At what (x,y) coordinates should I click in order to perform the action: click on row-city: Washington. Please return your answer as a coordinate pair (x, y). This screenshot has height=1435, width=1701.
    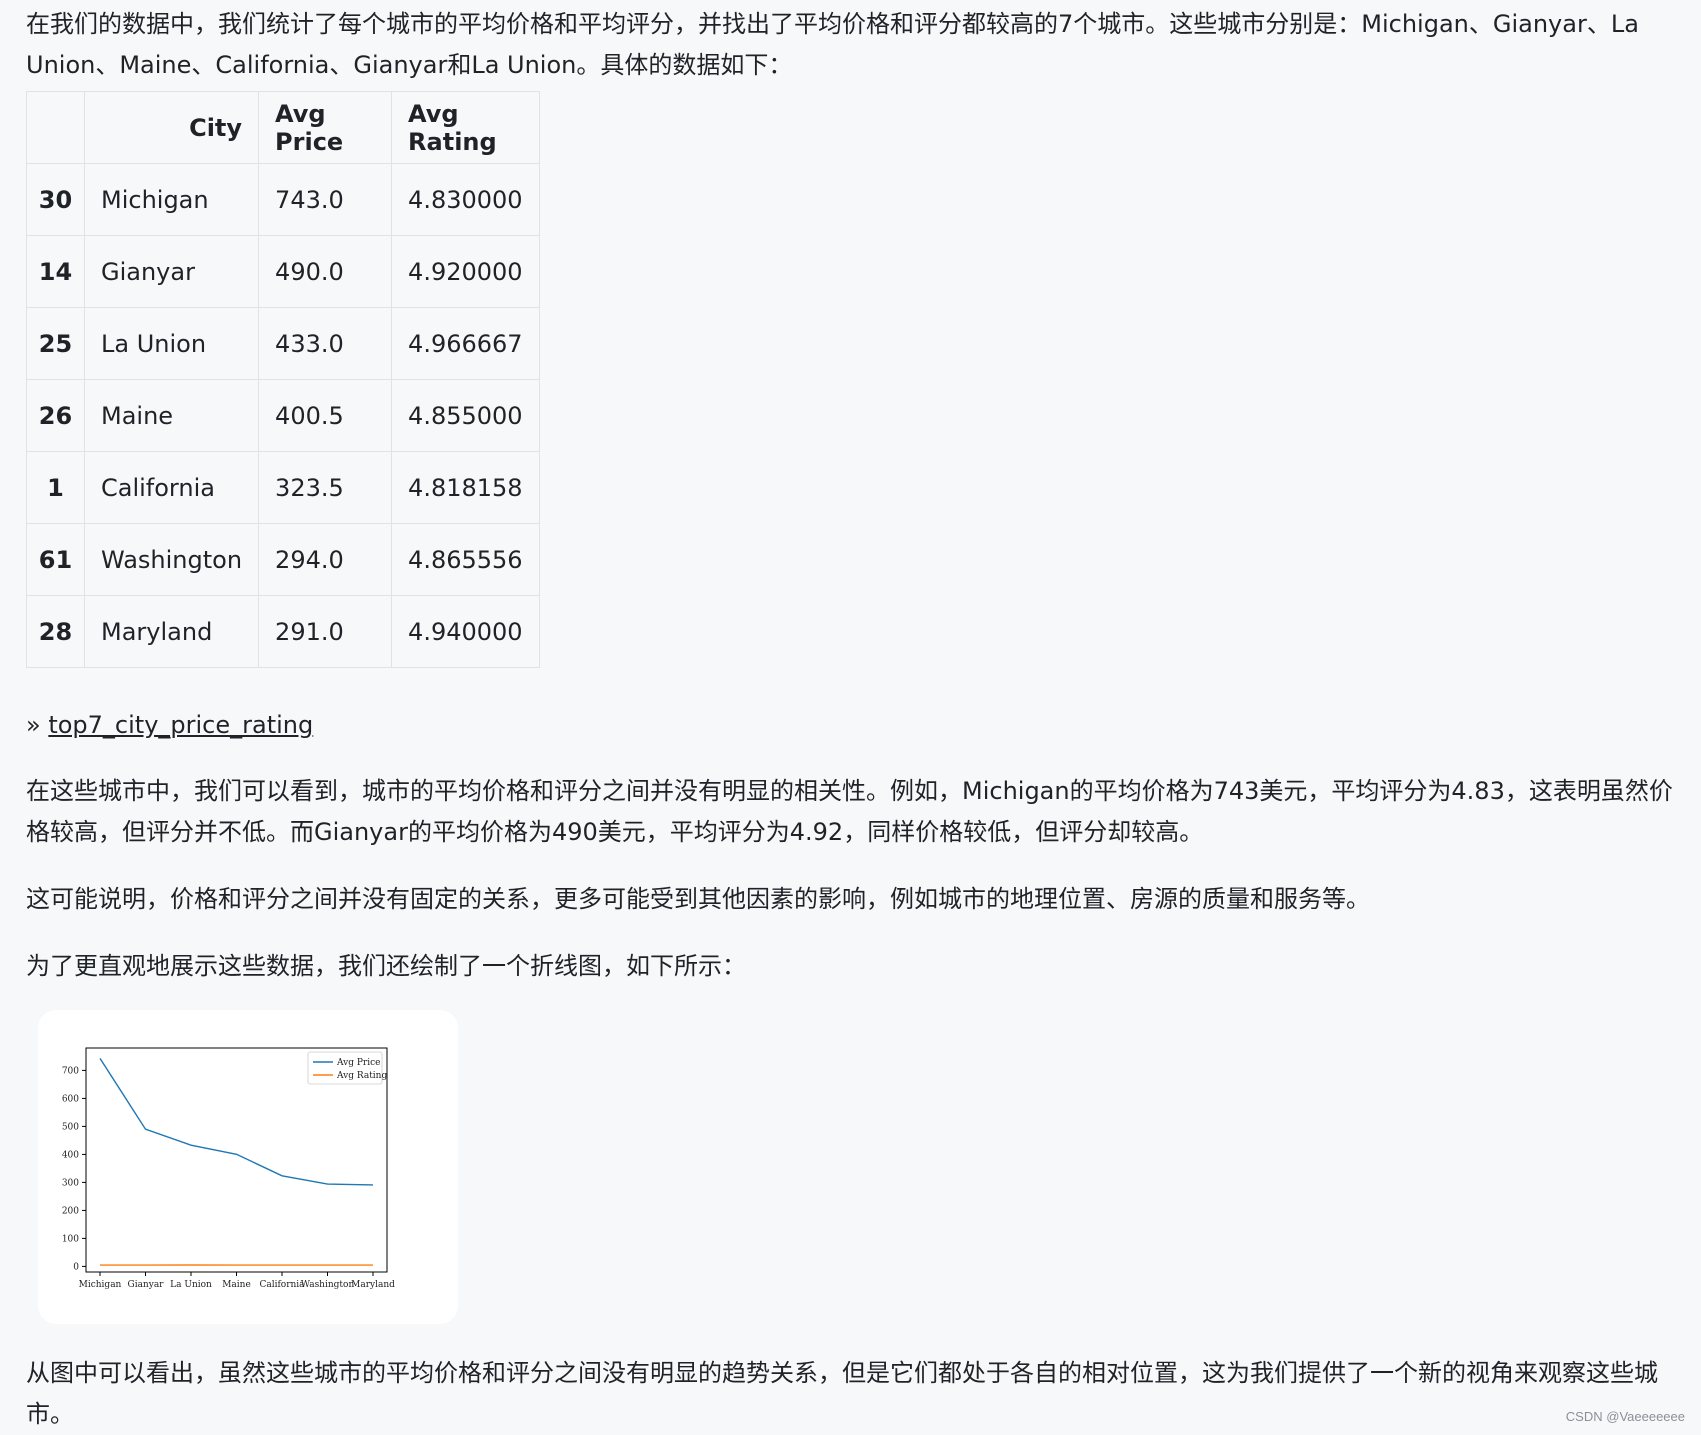
    Looking at the image, I should click on (172, 560).